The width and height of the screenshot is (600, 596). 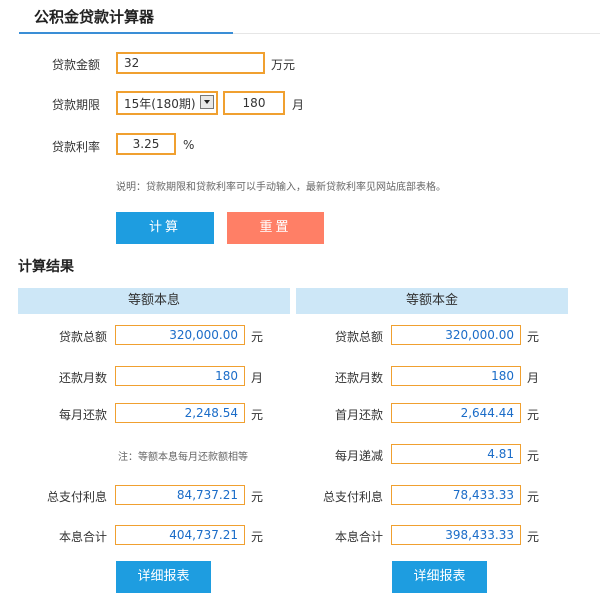 What do you see at coordinates (160, 104) in the screenshot?
I see `term-select-value: 15年(180期)` at bounding box center [160, 104].